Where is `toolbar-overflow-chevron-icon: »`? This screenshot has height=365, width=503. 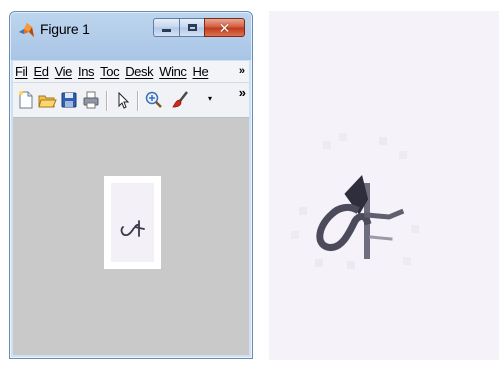 toolbar-overflow-chevron-icon: » is located at coordinates (242, 92).